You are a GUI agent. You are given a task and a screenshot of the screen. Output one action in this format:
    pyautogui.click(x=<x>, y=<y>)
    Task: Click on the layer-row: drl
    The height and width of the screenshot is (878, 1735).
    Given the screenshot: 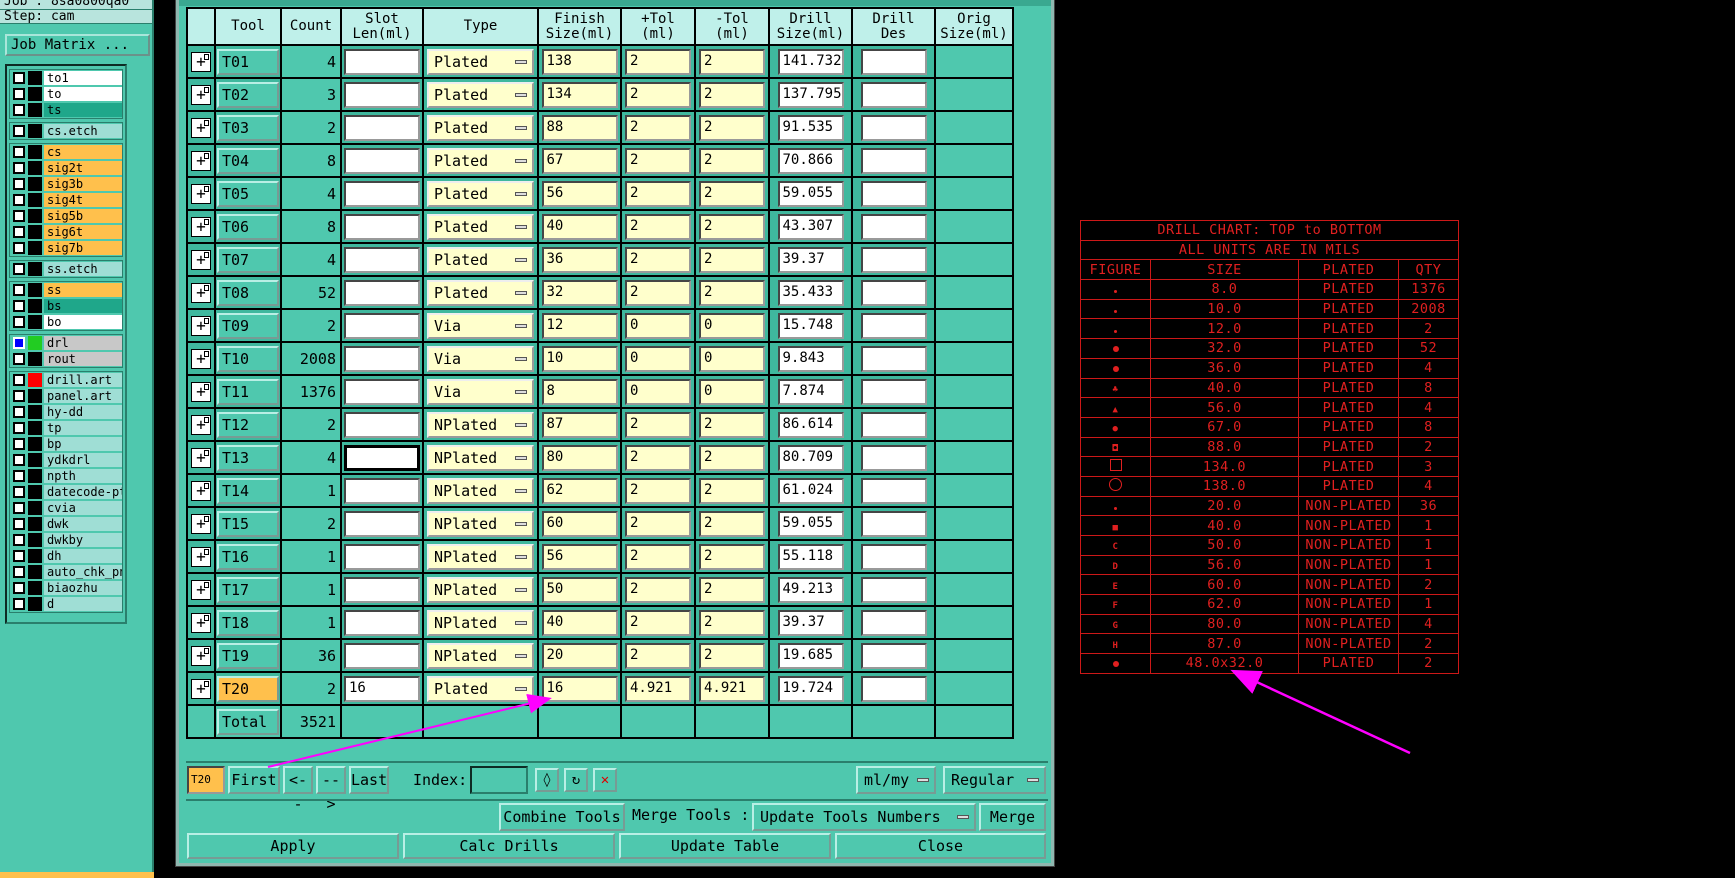 What is the action you would take?
    pyautogui.click(x=66, y=343)
    